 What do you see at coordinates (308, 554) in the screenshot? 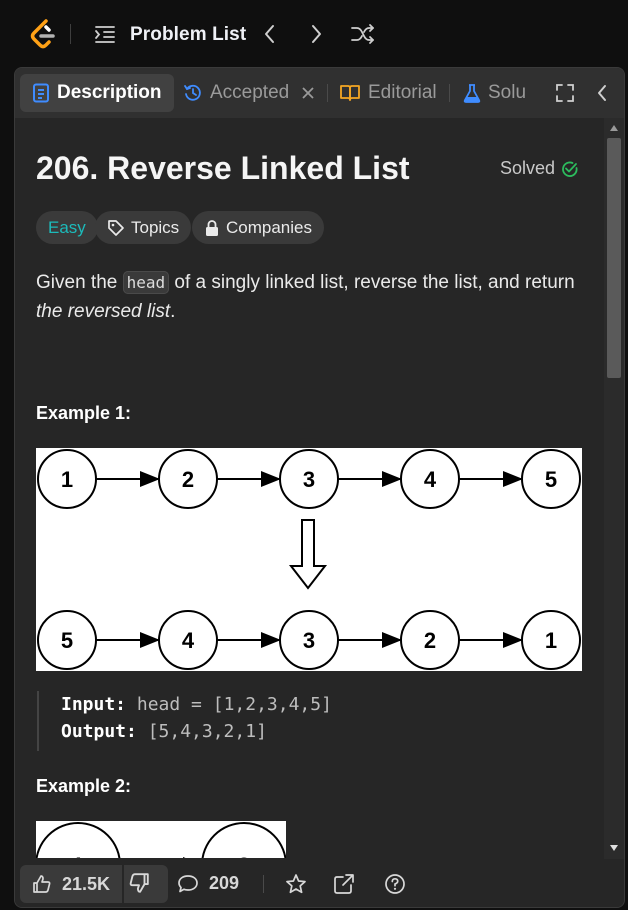
I see `down-arrow-shape` at bounding box center [308, 554].